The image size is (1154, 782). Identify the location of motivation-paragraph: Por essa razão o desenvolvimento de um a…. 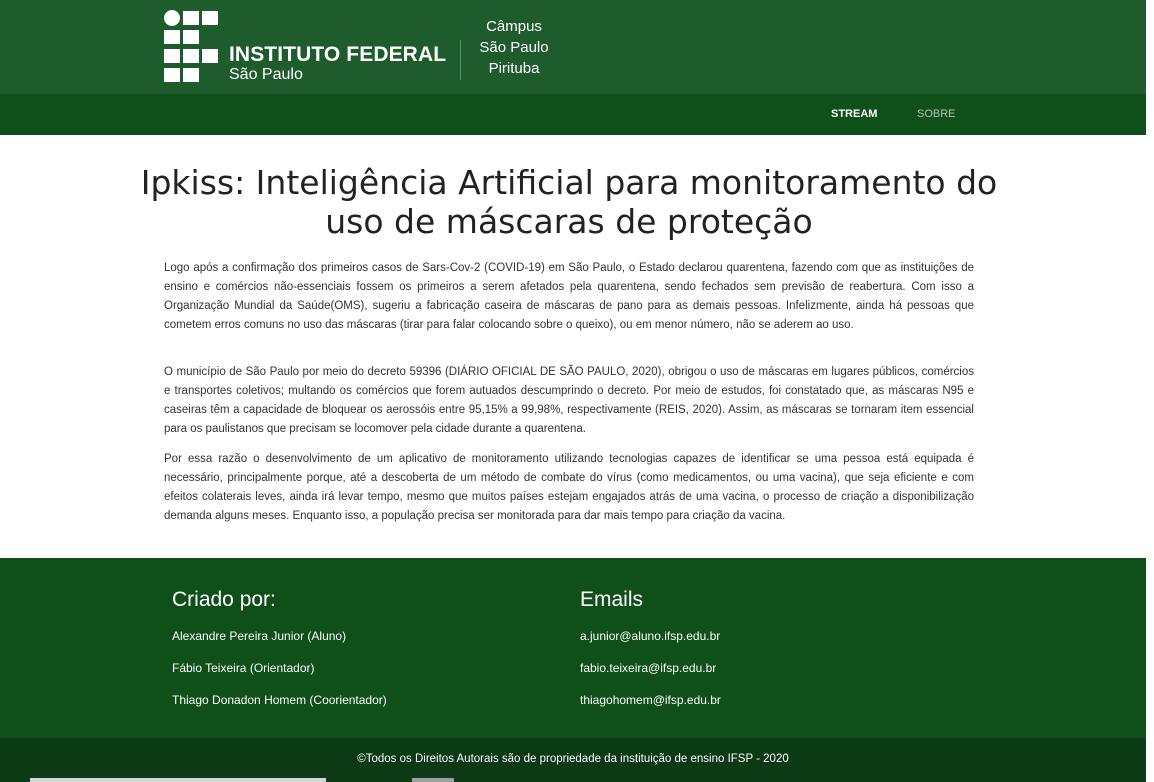
(569, 487).